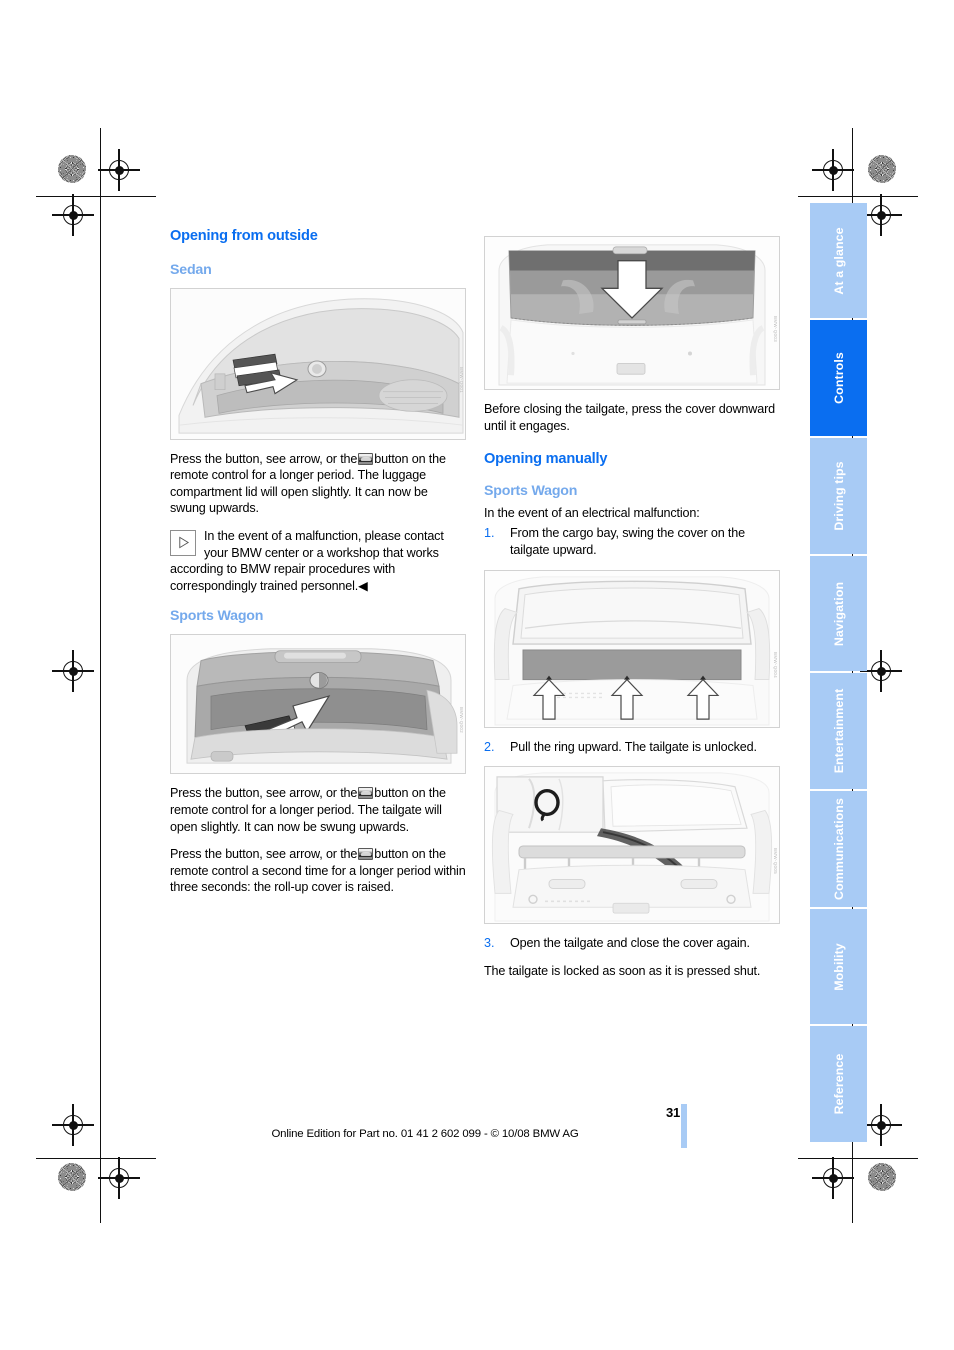 This screenshot has height=1350, width=954. Describe the element at coordinates (858, 1159) in the screenshot. I see `trim-line-bottom-right` at that location.